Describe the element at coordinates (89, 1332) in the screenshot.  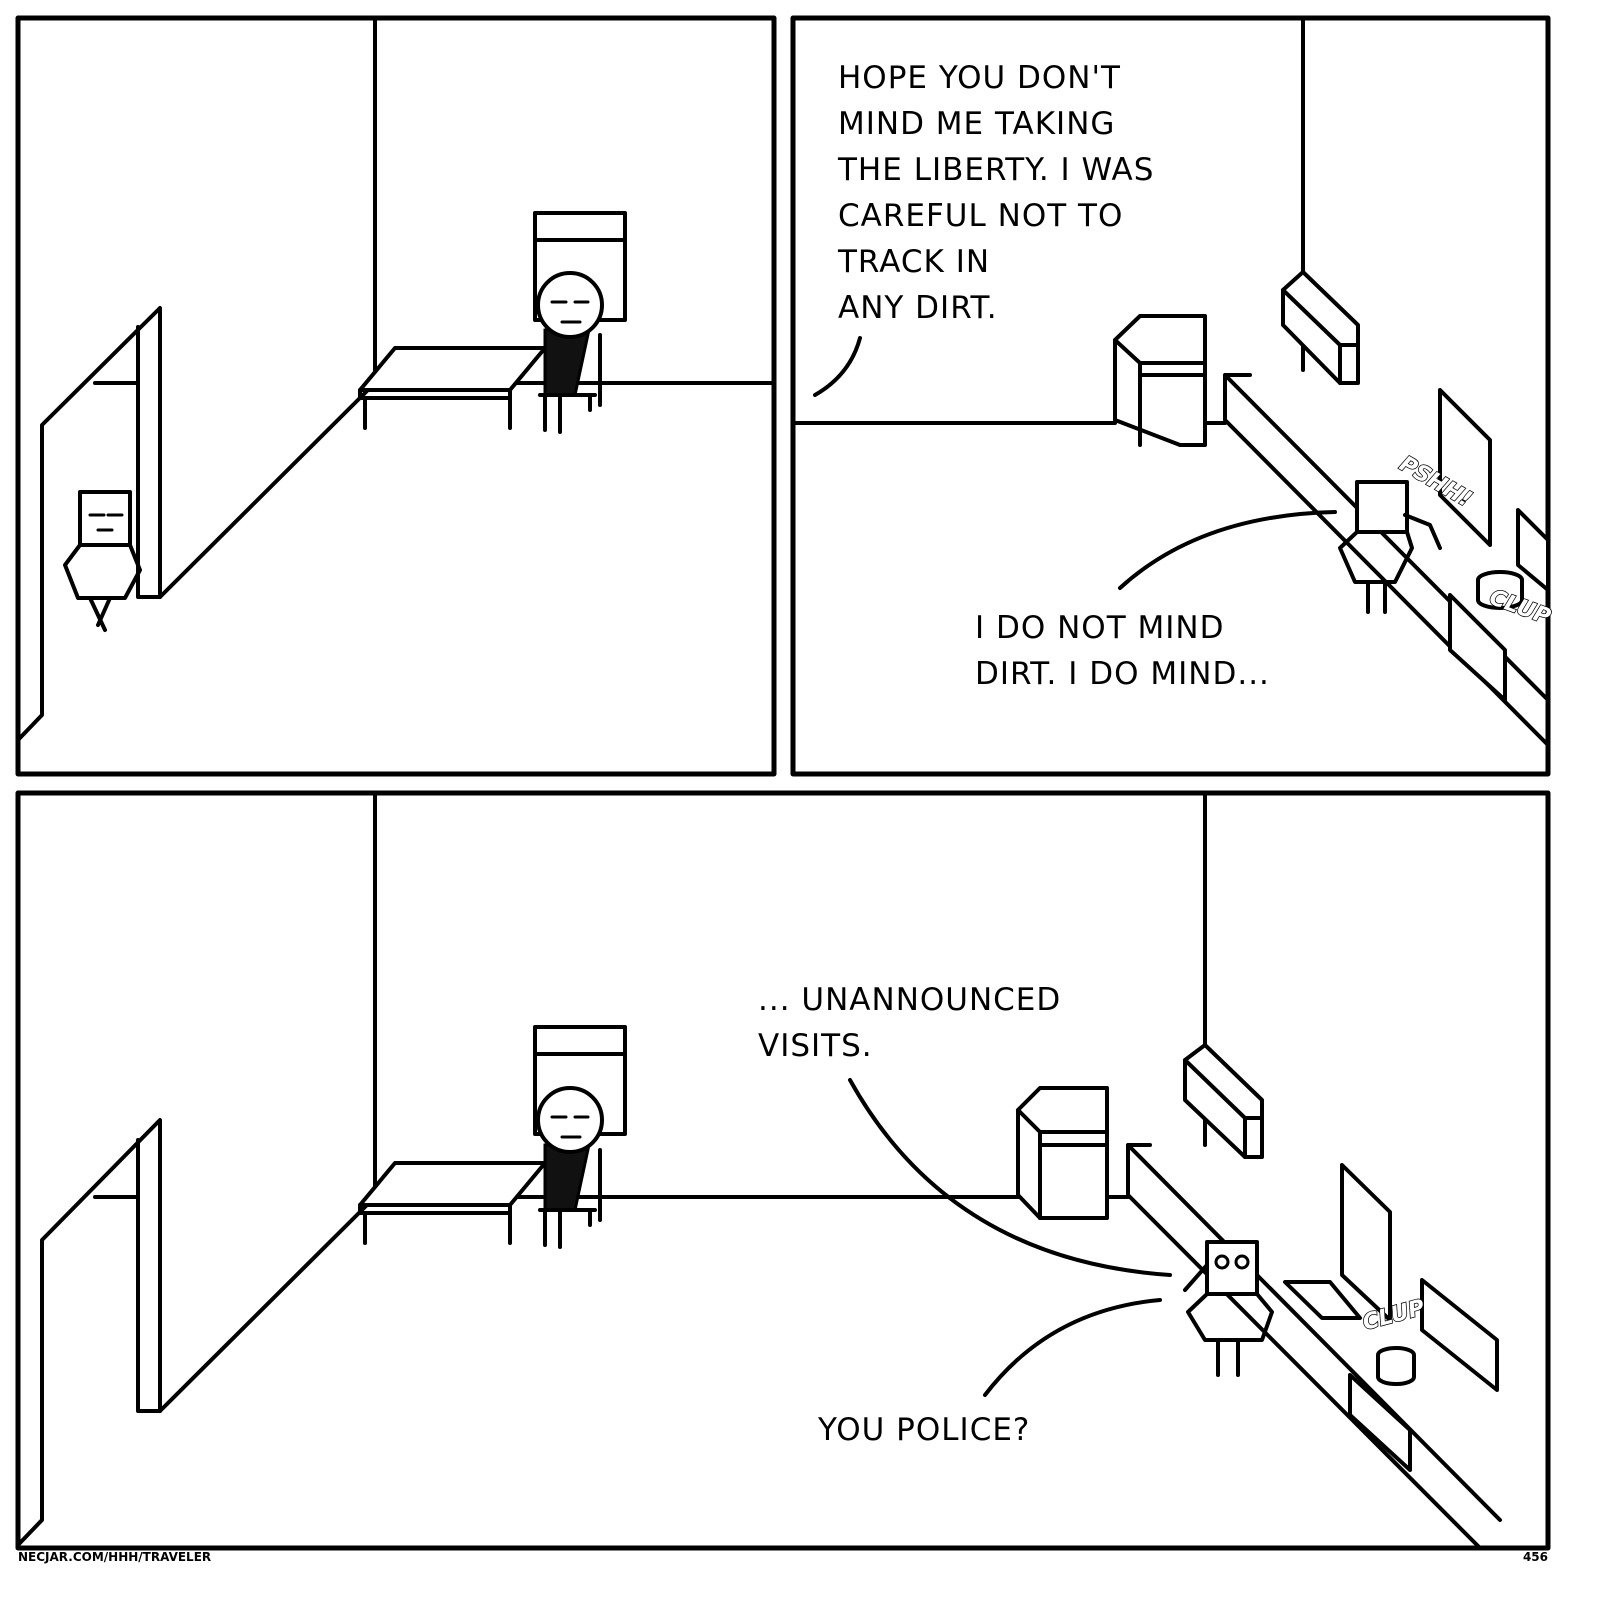
I see `door` at that location.